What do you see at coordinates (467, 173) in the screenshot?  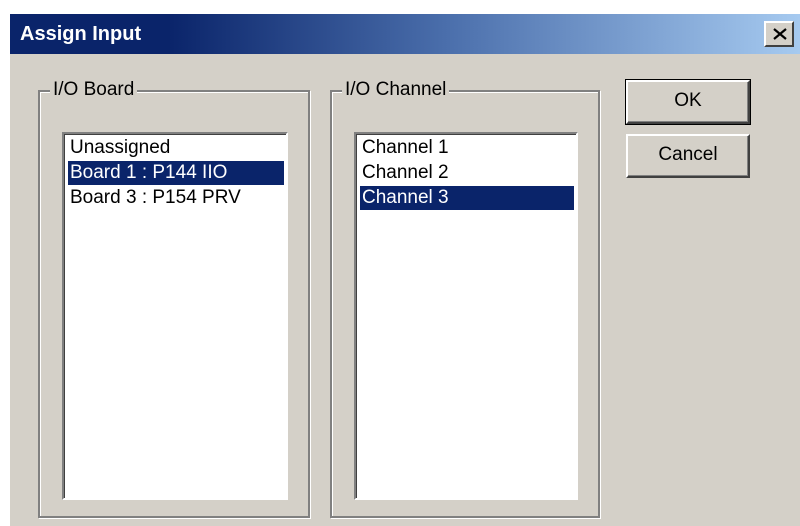 I see `channel-item-2: Channel 2` at bounding box center [467, 173].